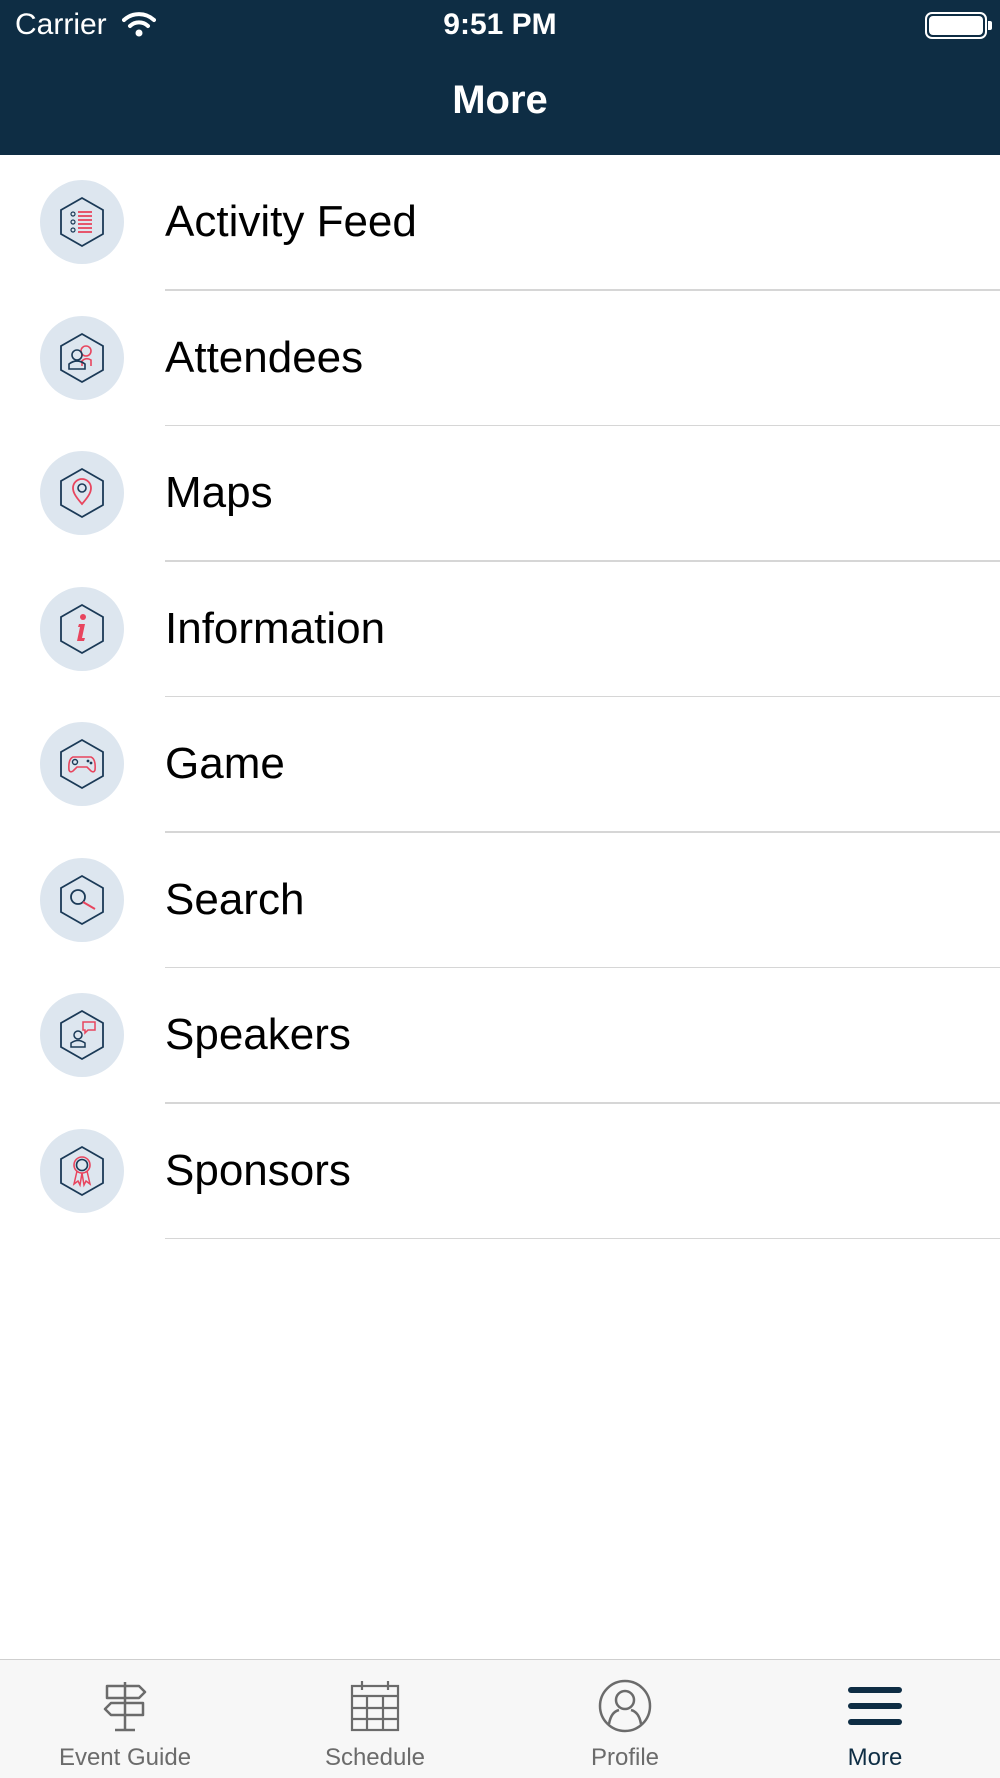 The image size is (1000, 1778). I want to click on page-title: More, so click(500, 100).